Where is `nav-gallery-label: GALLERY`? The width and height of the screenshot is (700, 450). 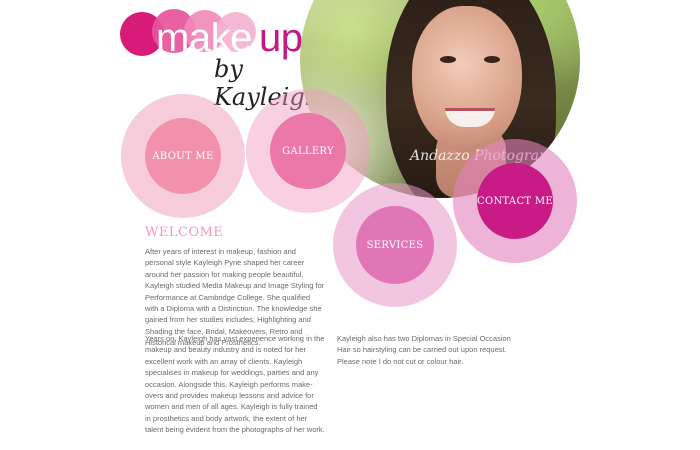 nav-gallery-label: GALLERY is located at coordinates (308, 151).